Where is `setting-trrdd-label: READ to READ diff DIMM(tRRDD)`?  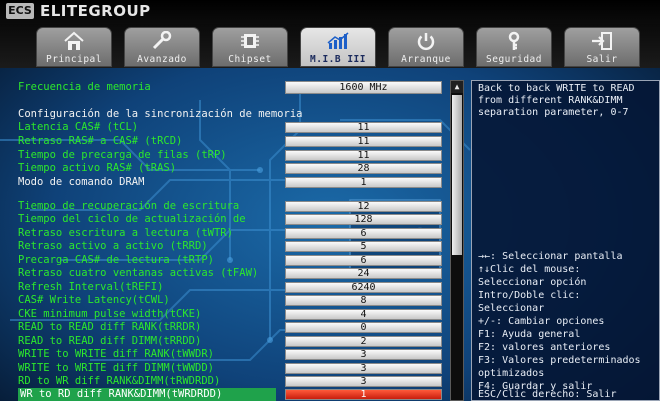 setting-trrdd-label: READ to READ diff DIMM(tRRDD) is located at coordinates (109, 341).